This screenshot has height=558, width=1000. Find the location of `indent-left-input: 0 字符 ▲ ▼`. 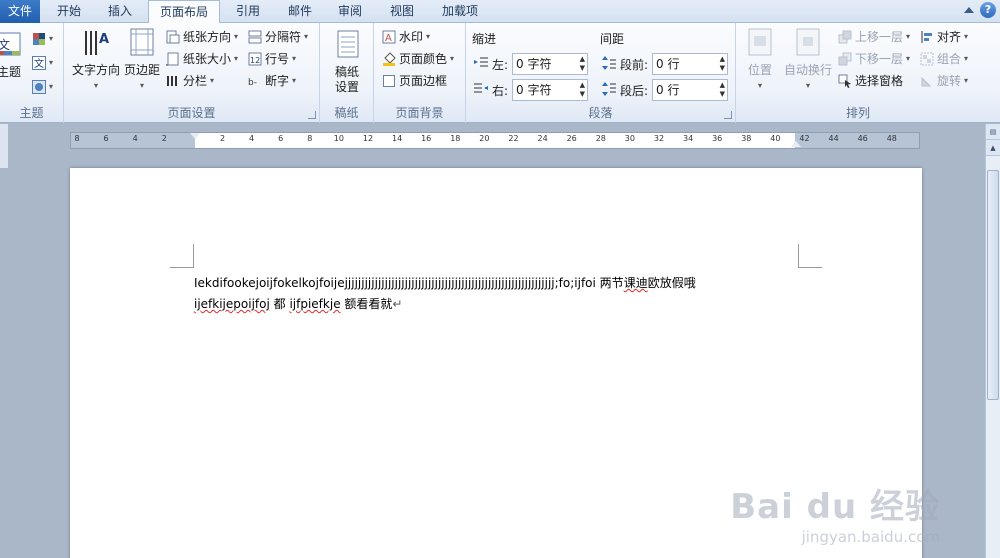

indent-left-input: 0 字符 ▲ ▼ is located at coordinates (550, 64).